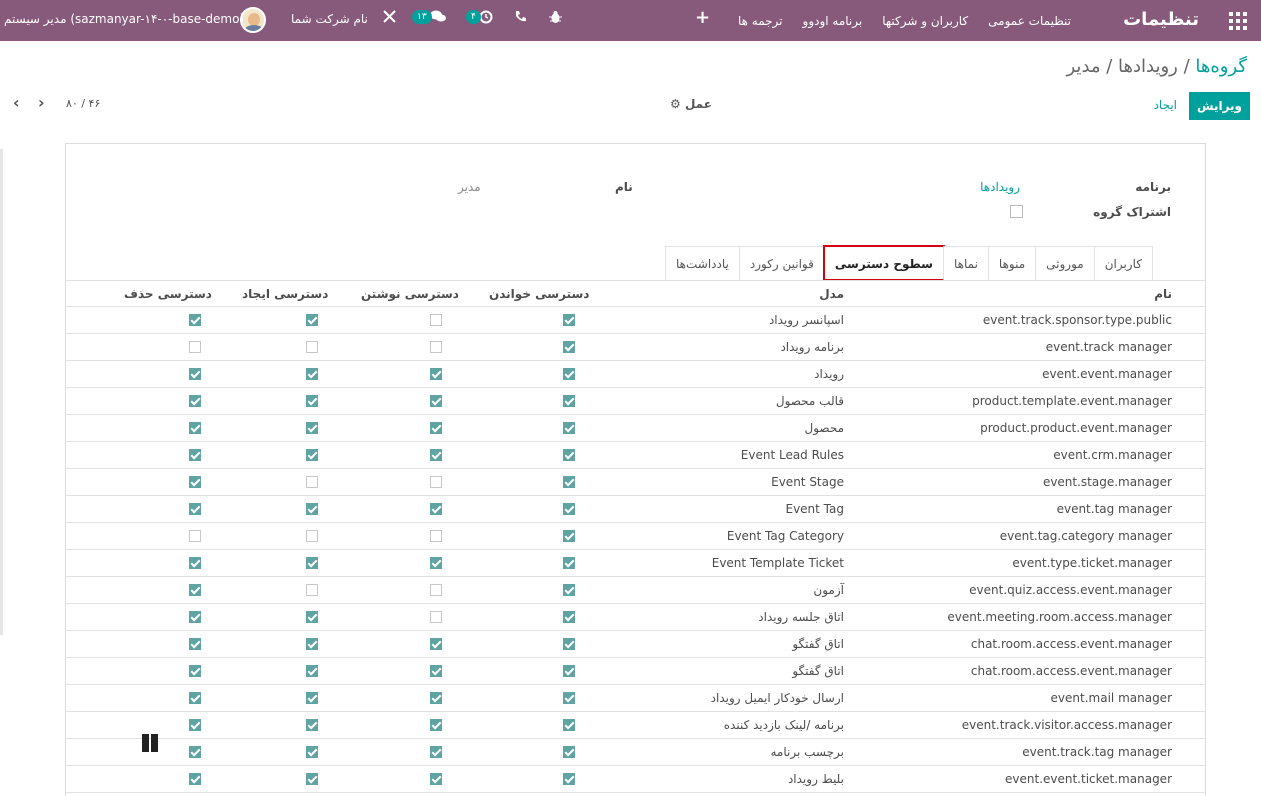 The image size is (1261, 796). Describe the element at coordinates (635, 671) in the screenshot. I see `table-row: chat.room.access.event.manager اتاق گفتگو` at that location.